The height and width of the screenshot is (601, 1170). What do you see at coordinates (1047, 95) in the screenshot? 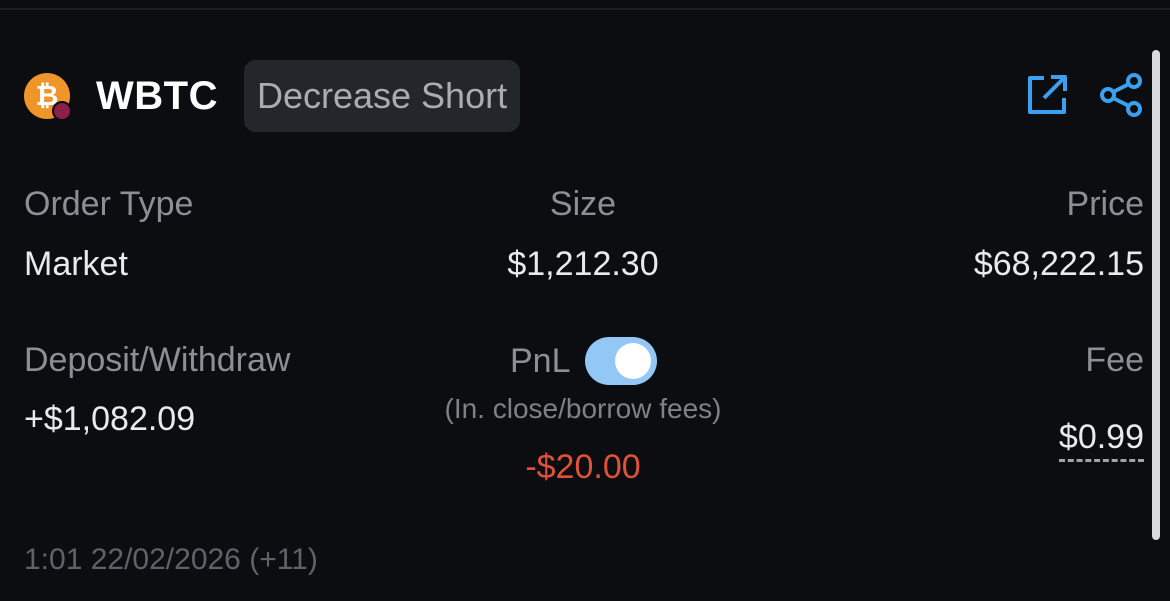
I see `external-link-icon` at bounding box center [1047, 95].